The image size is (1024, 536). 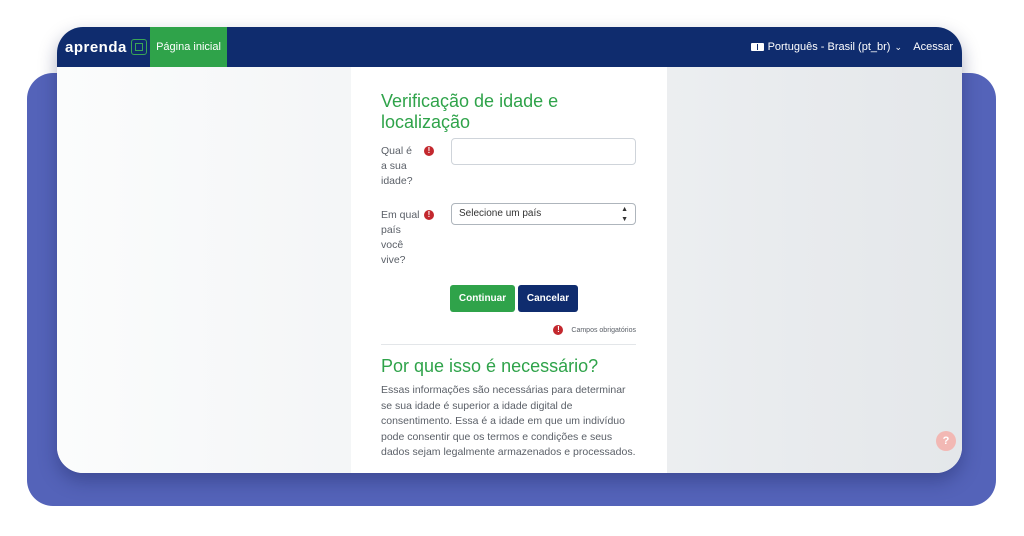 I want to click on age-label-line: a sua, so click(x=394, y=166).